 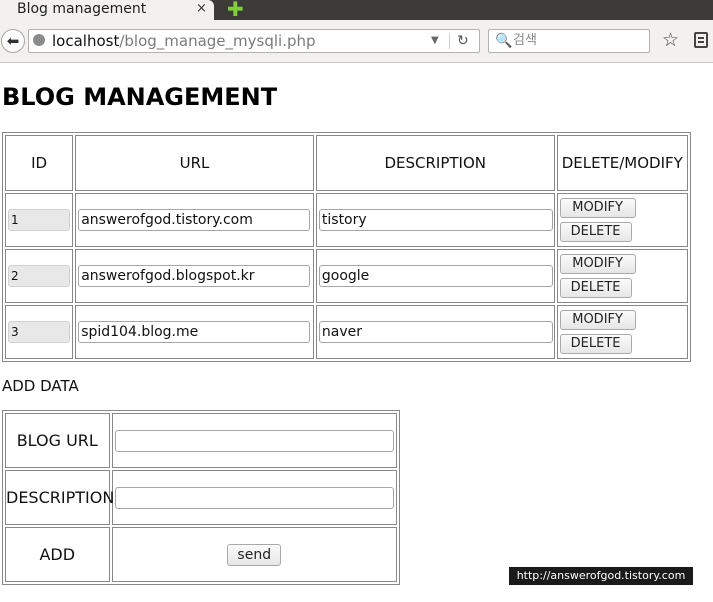 What do you see at coordinates (57, 440) in the screenshot?
I see `blog-url-label: BLOG URL` at bounding box center [57, 440].